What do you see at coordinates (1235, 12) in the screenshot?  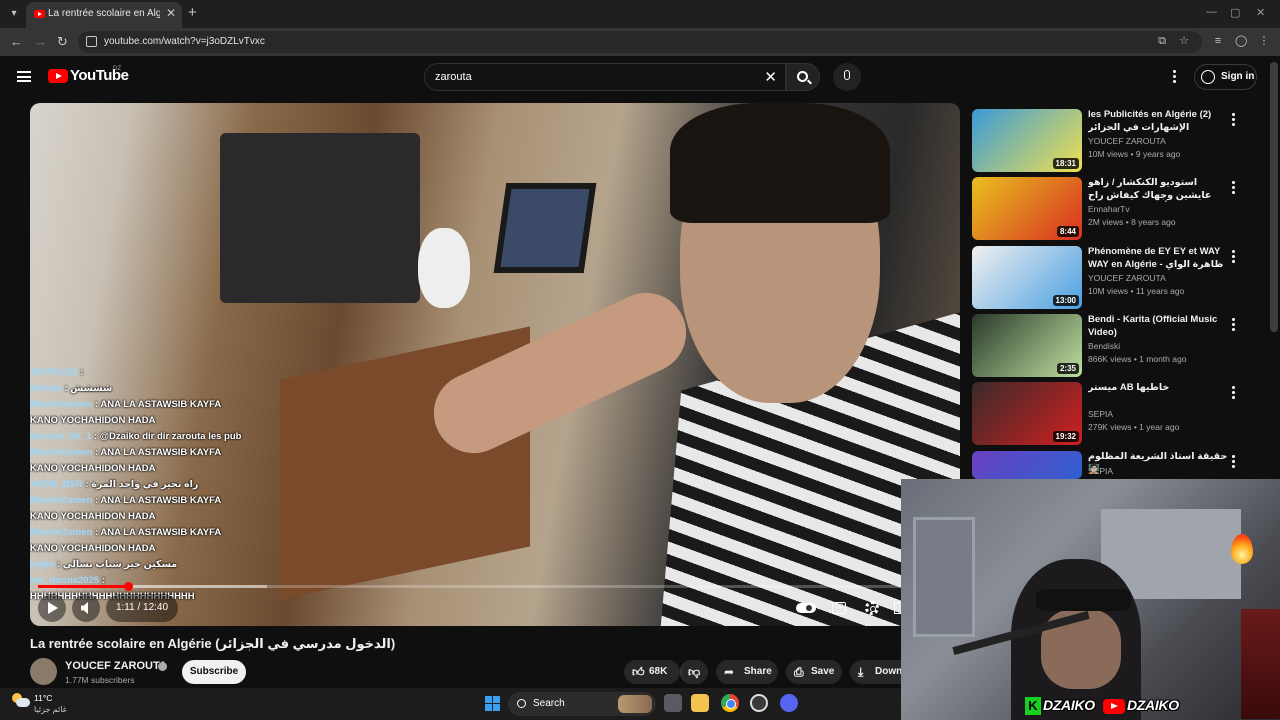 I see `maximize-icon: ▢` at bounding box center [1235, 12].